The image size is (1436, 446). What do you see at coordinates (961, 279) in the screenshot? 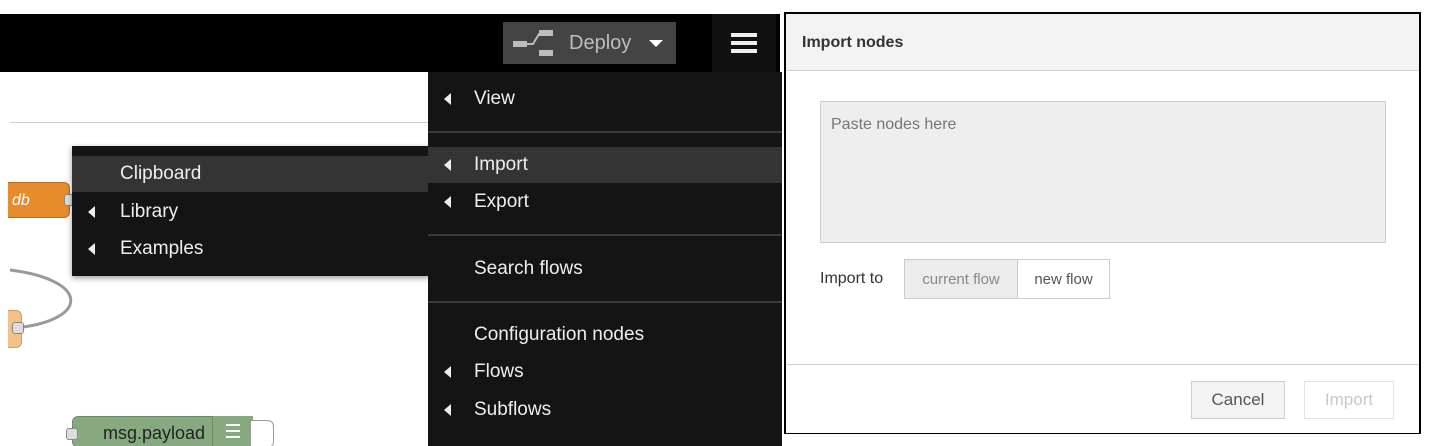
I see `current-flow-button: current flow` at bounding box center [961, 279].